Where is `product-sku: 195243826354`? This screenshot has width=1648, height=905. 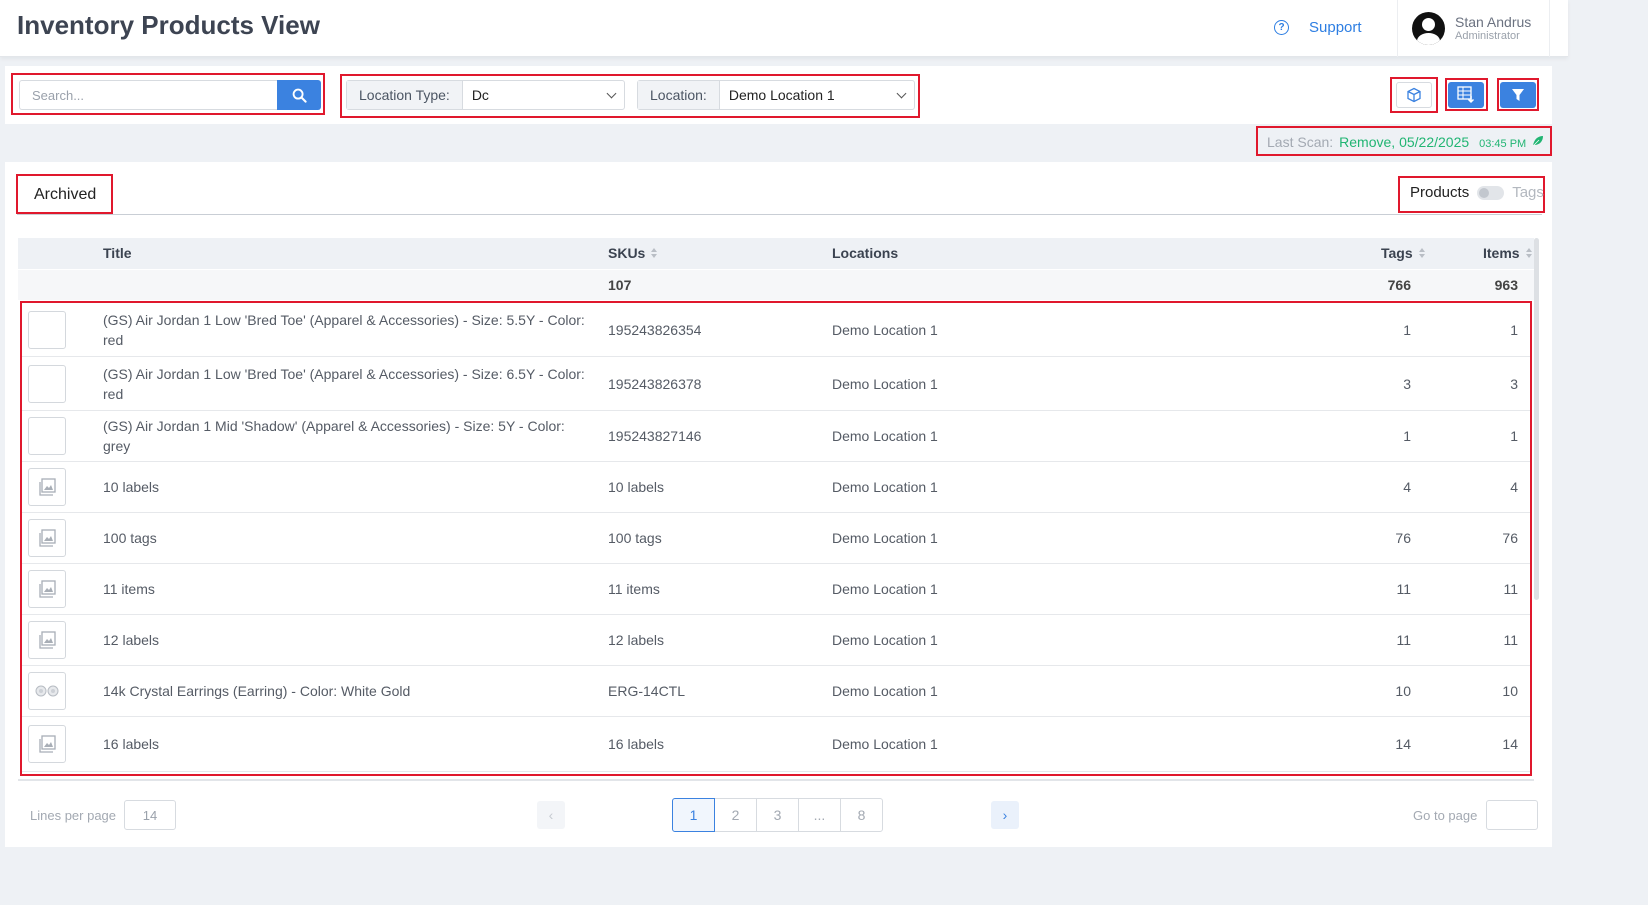 product-sku: 195243826354 is located at coordinates (655, 329).